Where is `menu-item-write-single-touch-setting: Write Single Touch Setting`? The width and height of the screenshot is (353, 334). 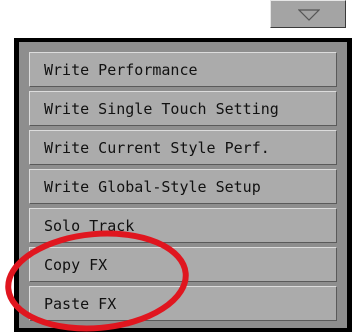
menu-item-write-single-touch-setting: Write Single Touch Setting is located at coordinates (183, 108).